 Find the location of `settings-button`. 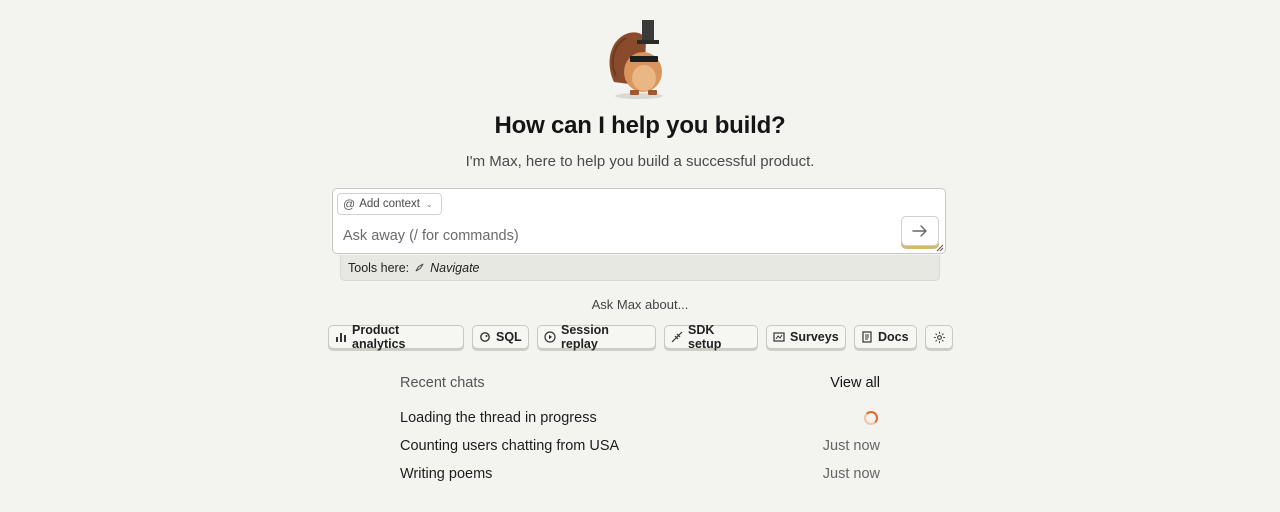

settings-button is located at coordinates (939, 337).